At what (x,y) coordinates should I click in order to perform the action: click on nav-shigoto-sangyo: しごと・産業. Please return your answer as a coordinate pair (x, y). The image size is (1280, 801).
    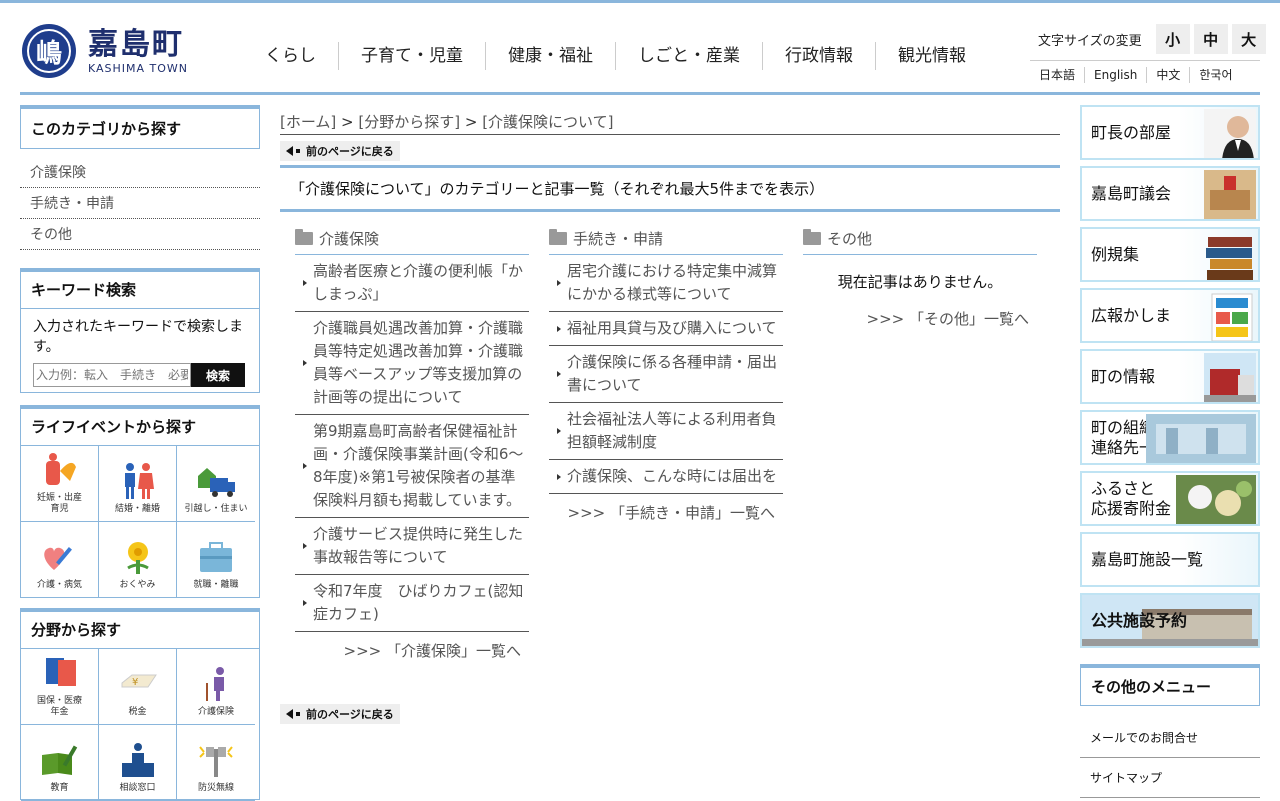
    Looking at the image, I should click on (688, 56).